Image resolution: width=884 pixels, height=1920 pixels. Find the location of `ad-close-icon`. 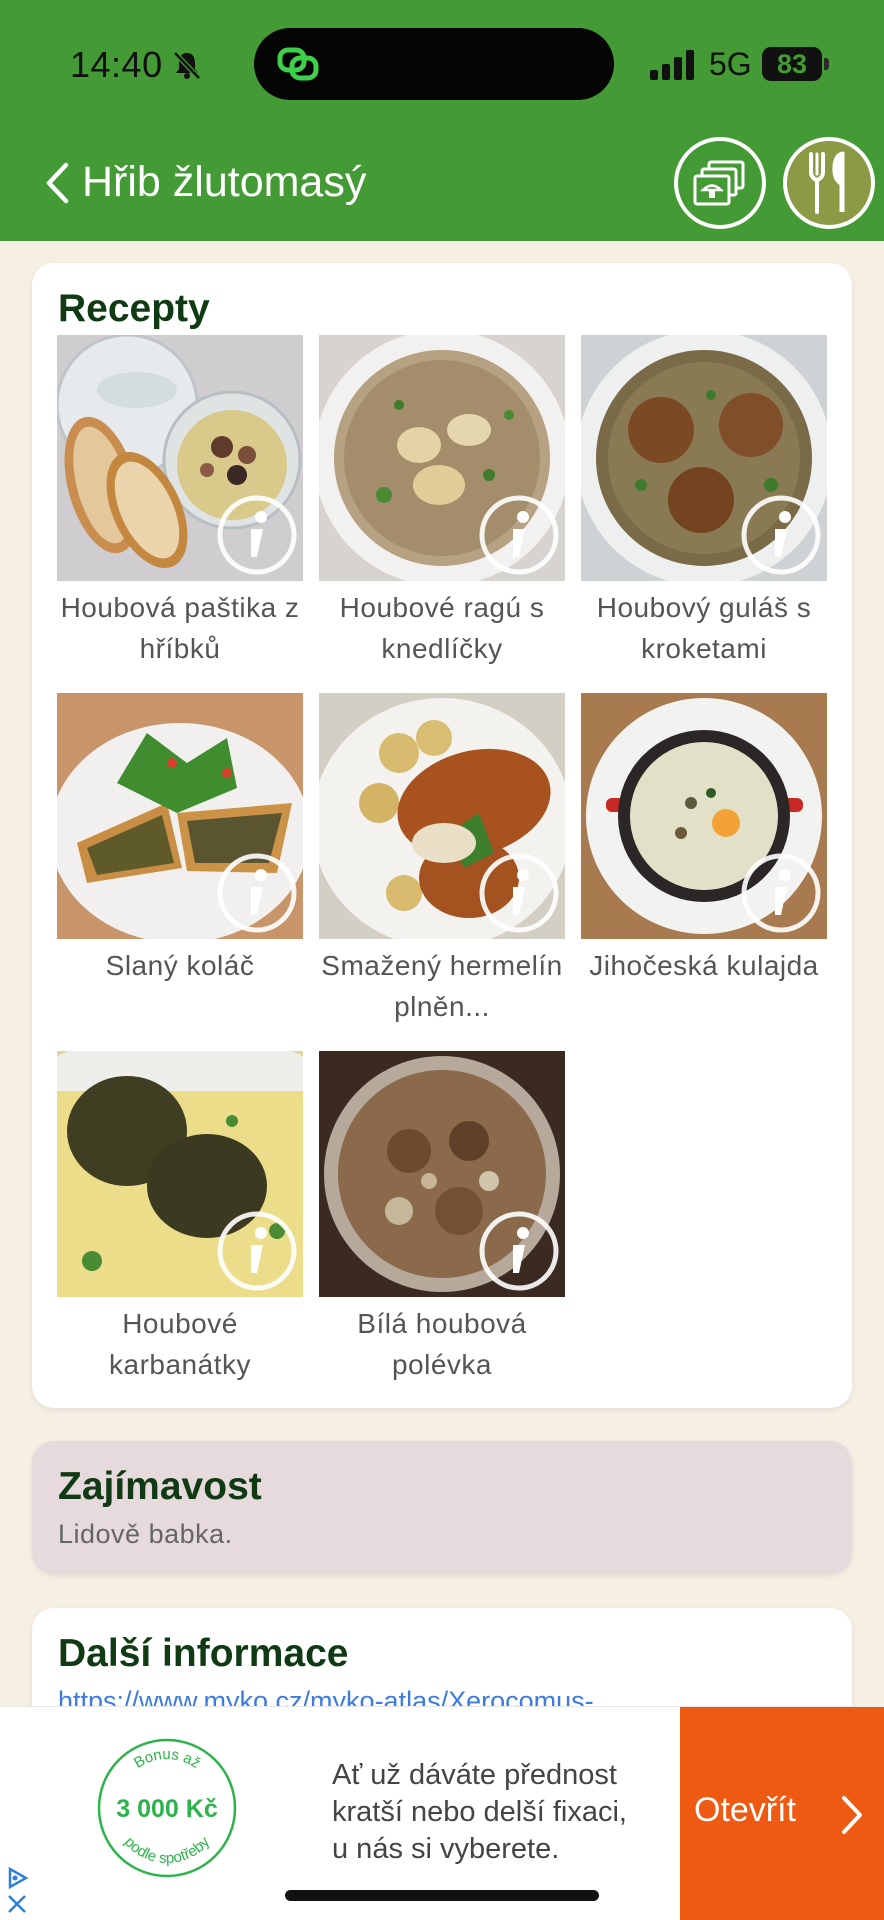

ad-close-icon is located at coordinates (17, 1904).